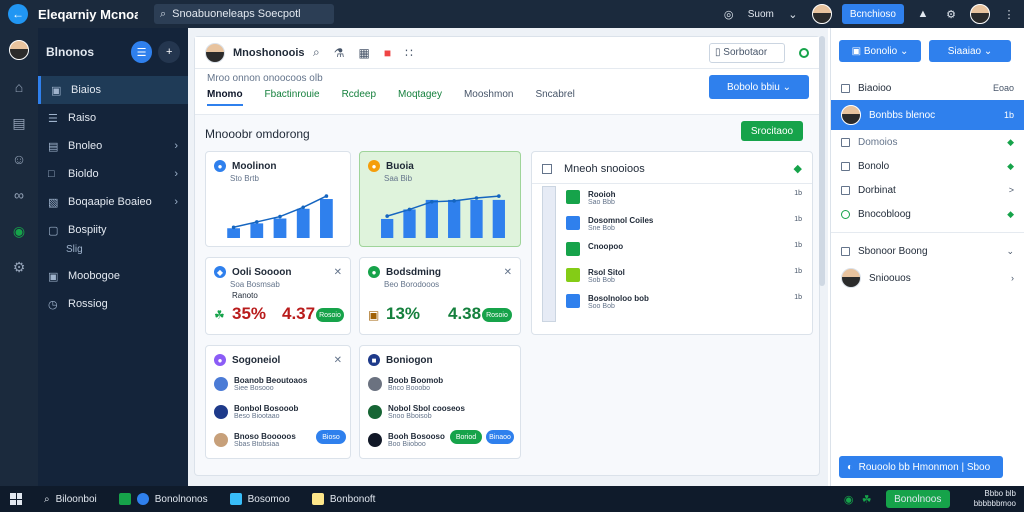 The width and height of the screenshot is (1024, 512). Describe the element at coordinates (747, 52) in the screenshot. I see `content-search: ▯ Sorbotaor` at that location.